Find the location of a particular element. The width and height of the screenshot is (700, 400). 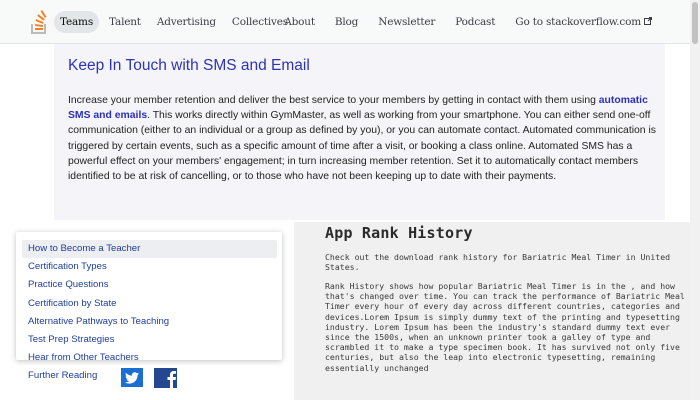

external-link-icon is located at coordinates (648, 21).